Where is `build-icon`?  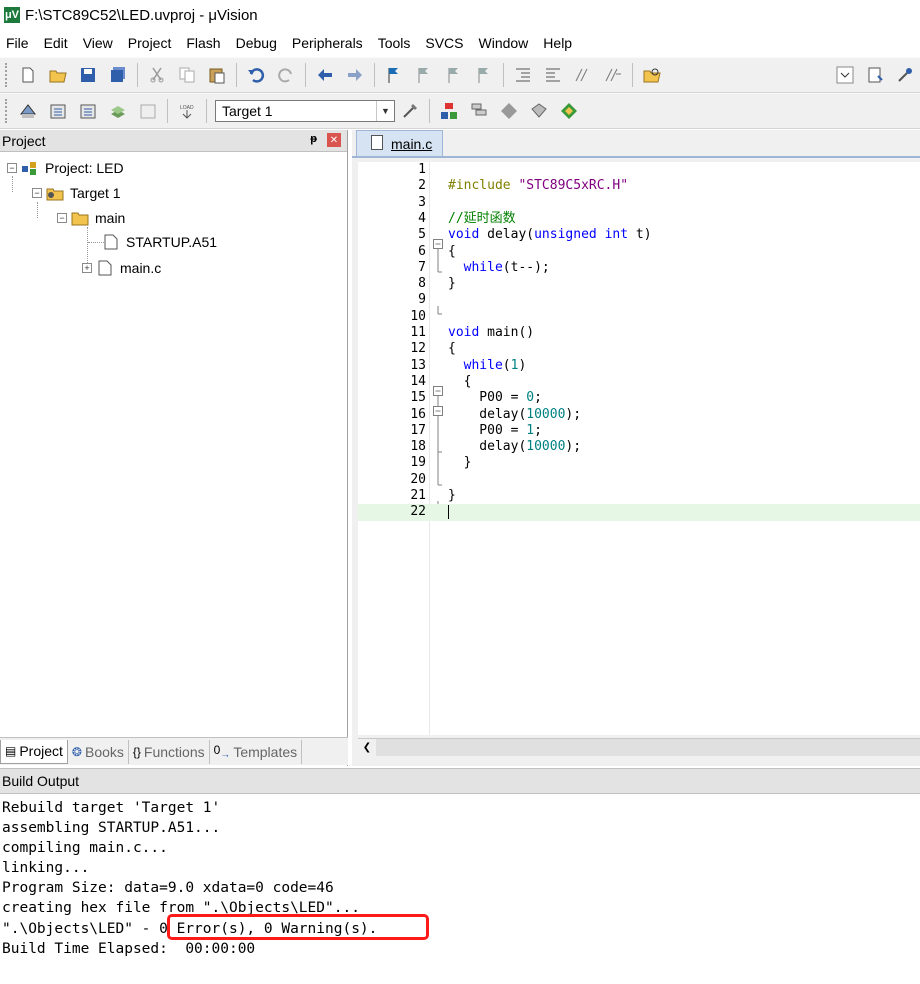 build-icon is located at coordinates (58, 111).